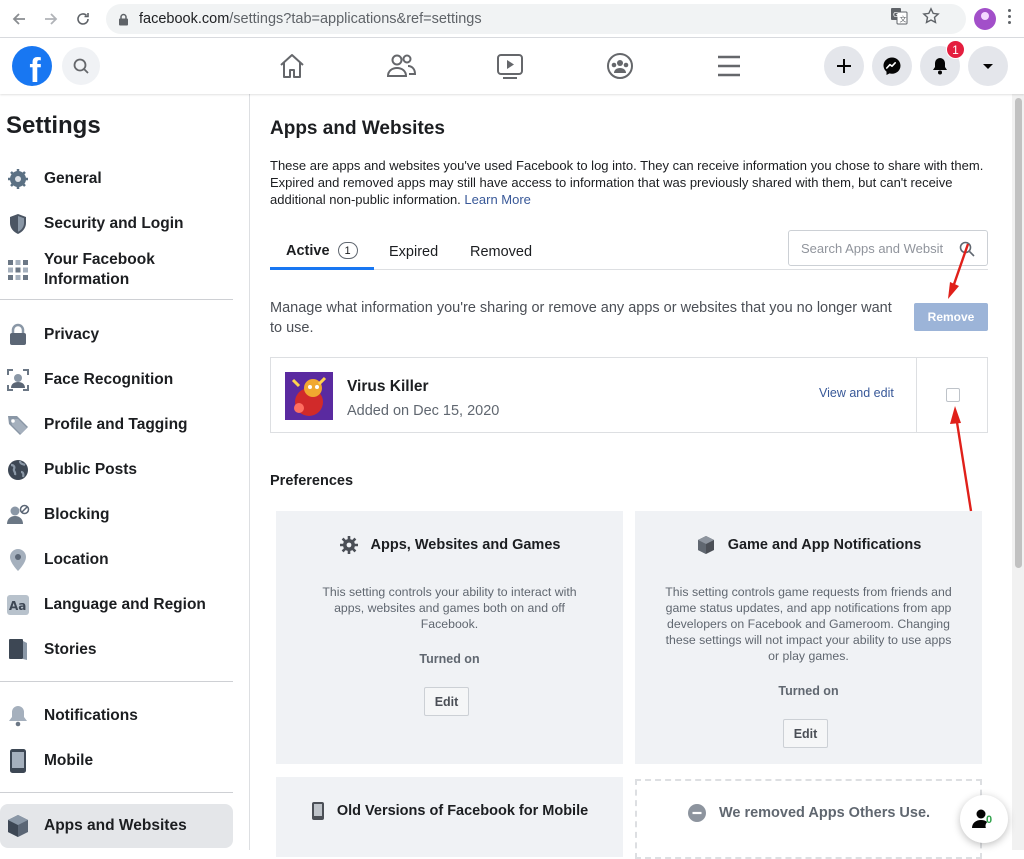  I want to click on home-icon, so click(292, 66).